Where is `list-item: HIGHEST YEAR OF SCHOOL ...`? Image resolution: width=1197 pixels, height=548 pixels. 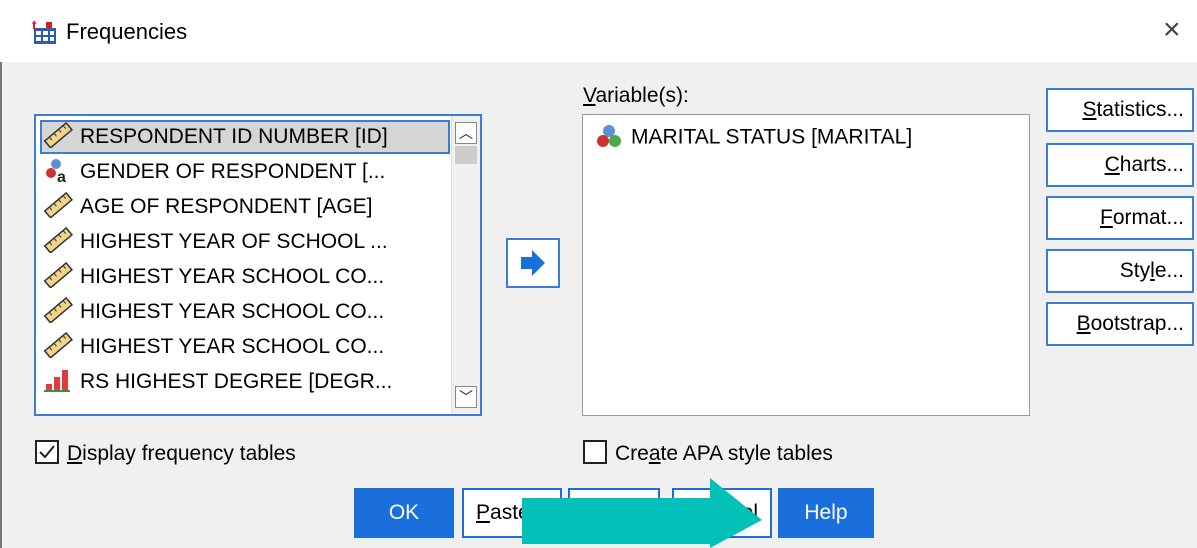
list-item: HIGHEST YEAR OF SCHOOL ... is located at coordinates (245, 242).